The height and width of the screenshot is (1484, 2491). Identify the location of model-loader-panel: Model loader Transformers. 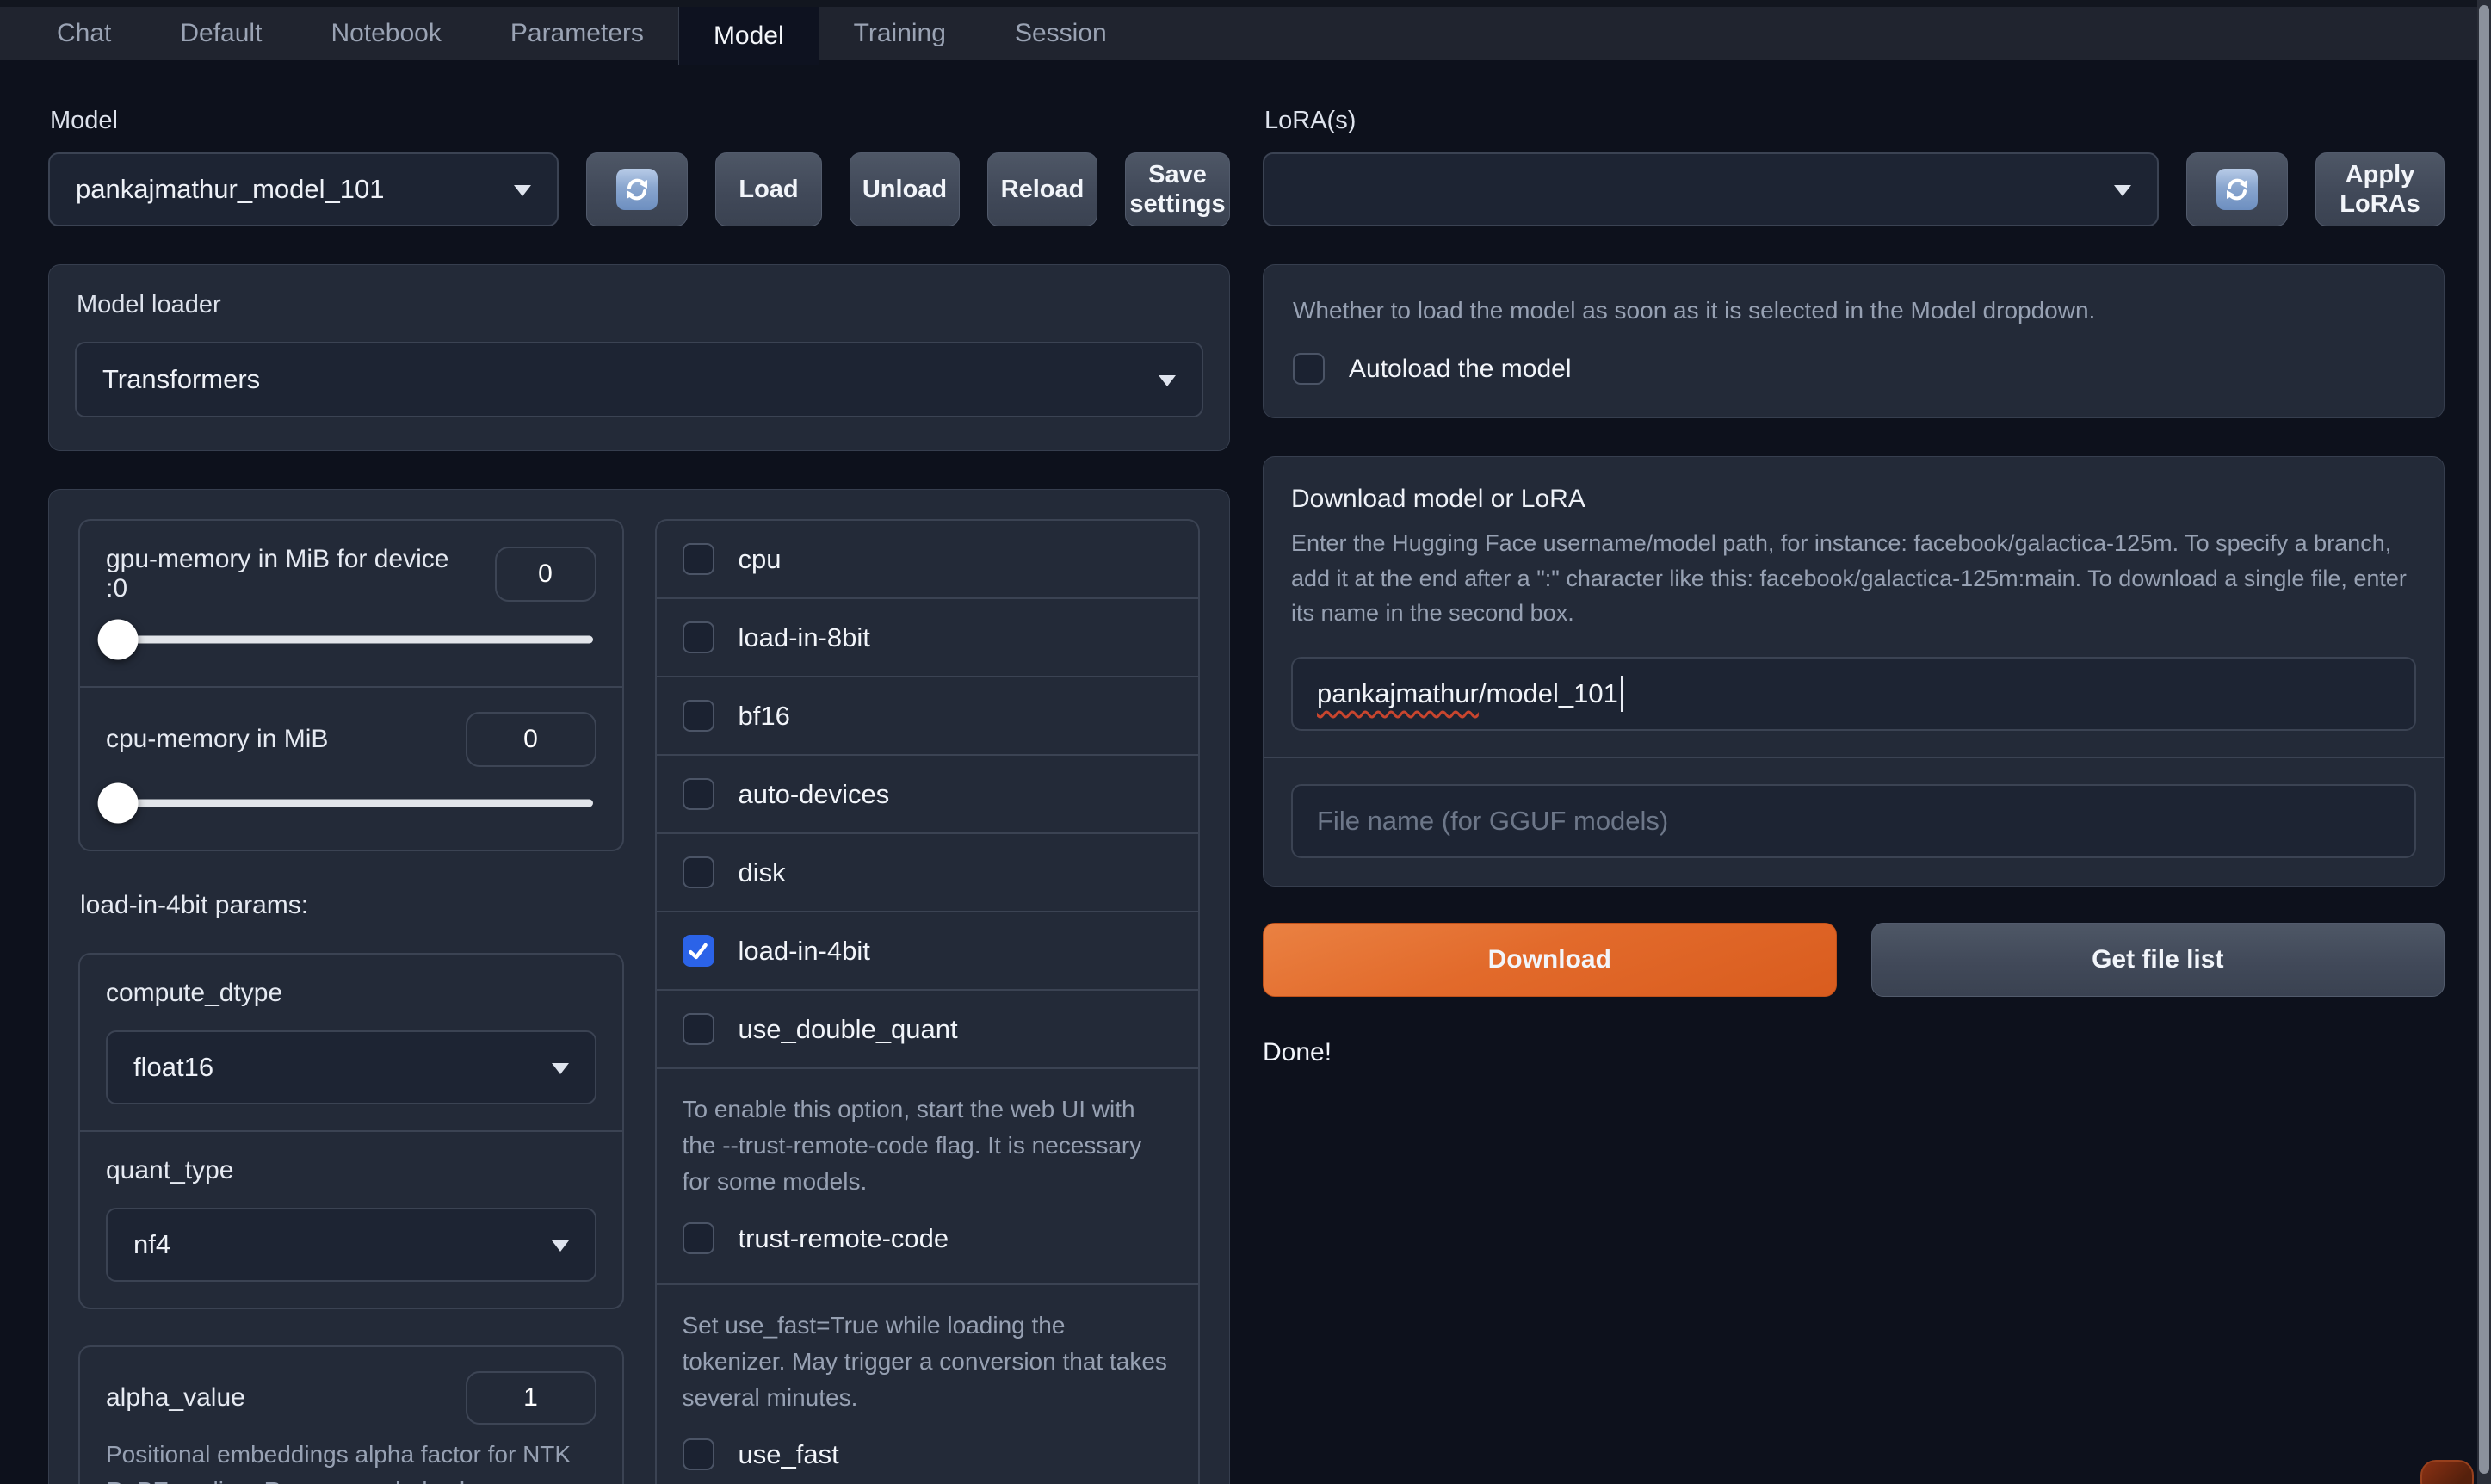
(639, 357).